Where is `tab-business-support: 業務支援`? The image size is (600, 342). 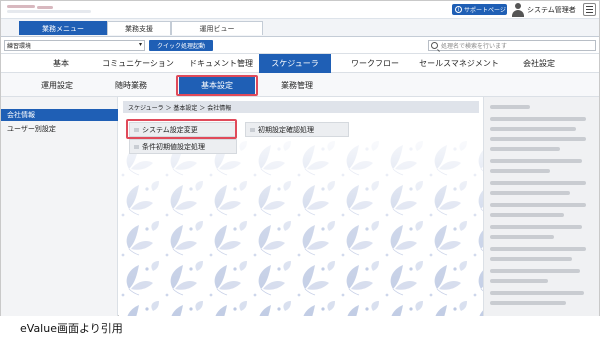 tab-business-support: 業務支援 is located at coordinates (139, 28).